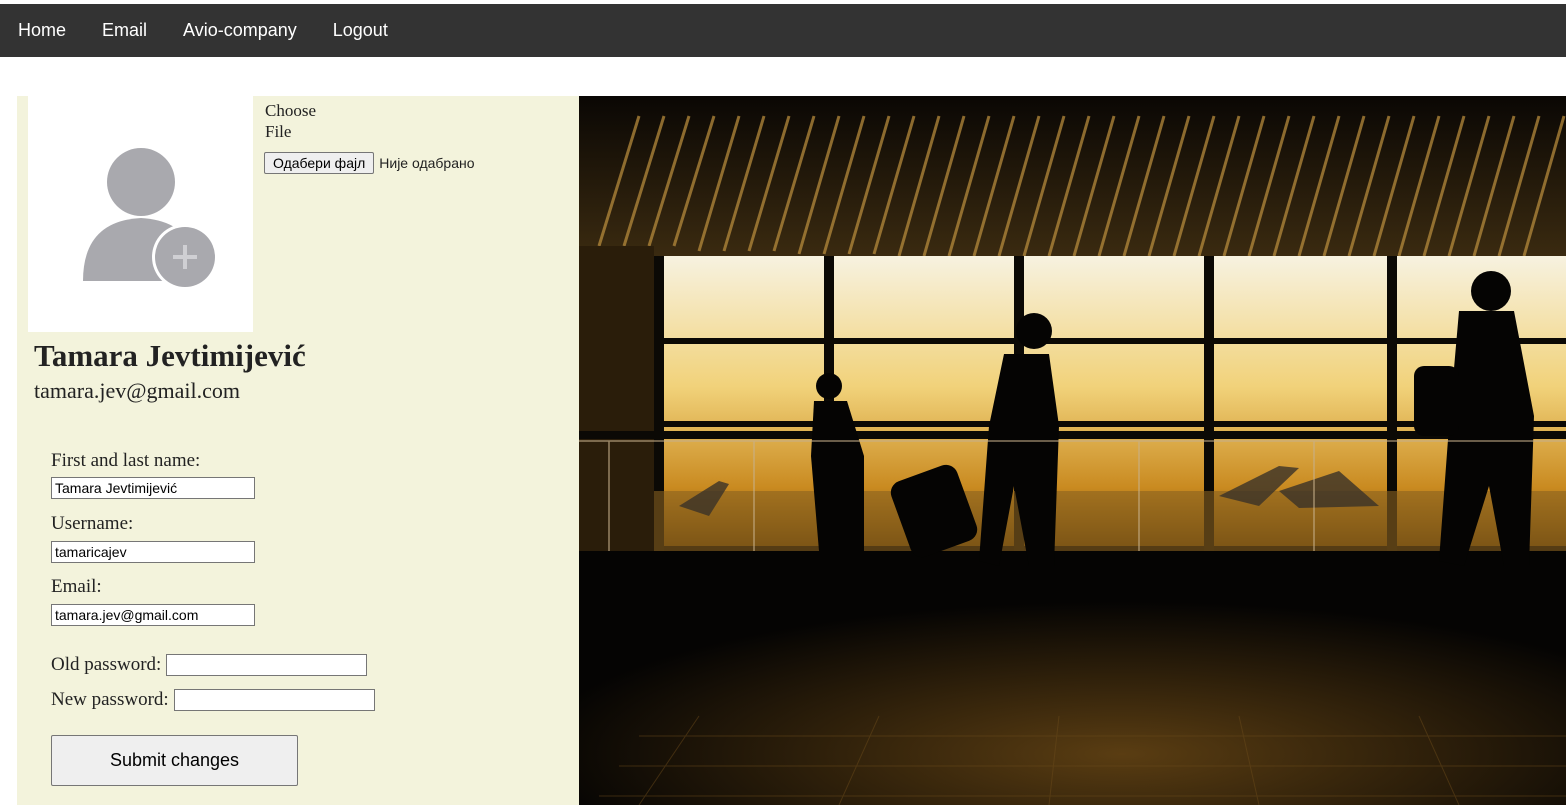 This screenshot has width=1566, height=805. I want to click on choose-file-button: Одабери фајл, so click(319, 163).